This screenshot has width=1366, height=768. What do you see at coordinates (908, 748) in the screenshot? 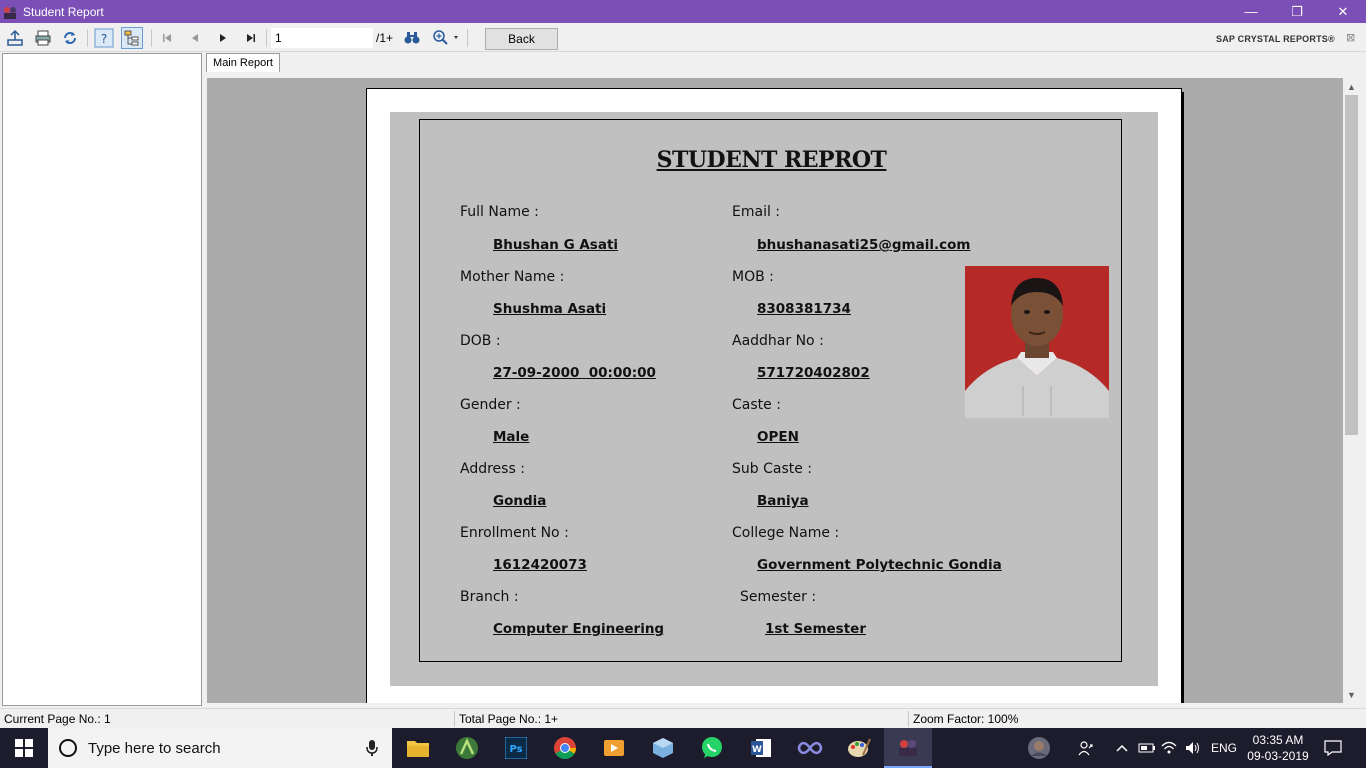
I see `student-report-app-icon` at bounding box center [908, 748].